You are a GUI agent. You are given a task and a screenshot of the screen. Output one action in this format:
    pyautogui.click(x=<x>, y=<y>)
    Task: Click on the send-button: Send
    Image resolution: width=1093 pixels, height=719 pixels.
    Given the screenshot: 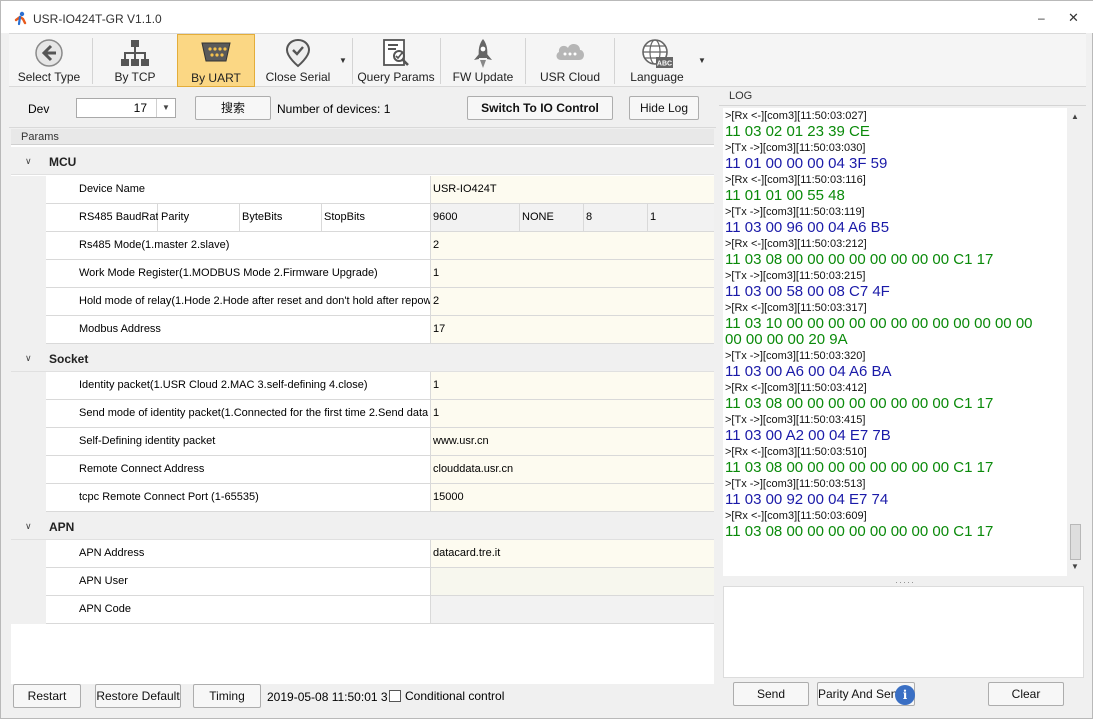 What is the action you would take?
    pyautogui.click(x=771, y=694)
    